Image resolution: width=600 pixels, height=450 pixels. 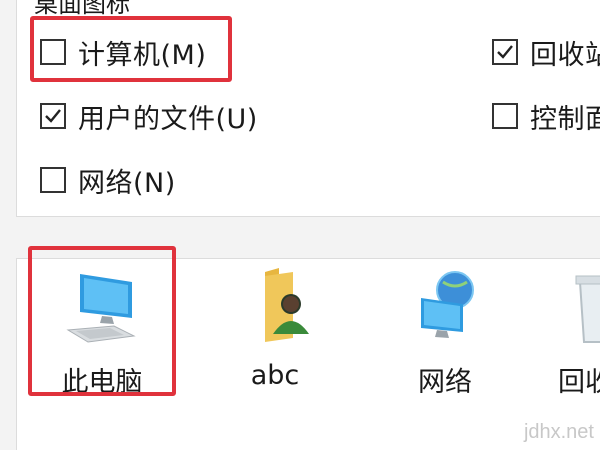 What do you see at coordinates (565, 119) in the screenshot?
I see `checkbox-label: 控制面` at bounding box center [565, 119].